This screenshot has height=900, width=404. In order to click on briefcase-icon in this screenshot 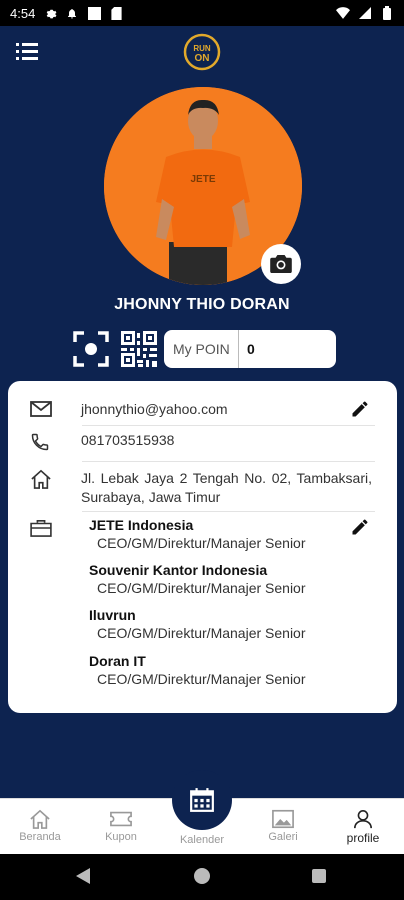, I will do `click(46, 530)`.